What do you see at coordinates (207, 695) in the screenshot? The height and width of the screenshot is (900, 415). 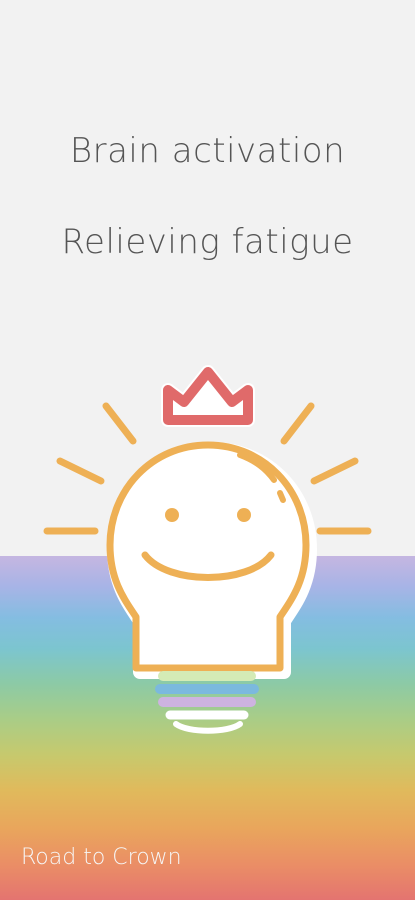 I see `bulb-base` at bounding box center [207, 695].